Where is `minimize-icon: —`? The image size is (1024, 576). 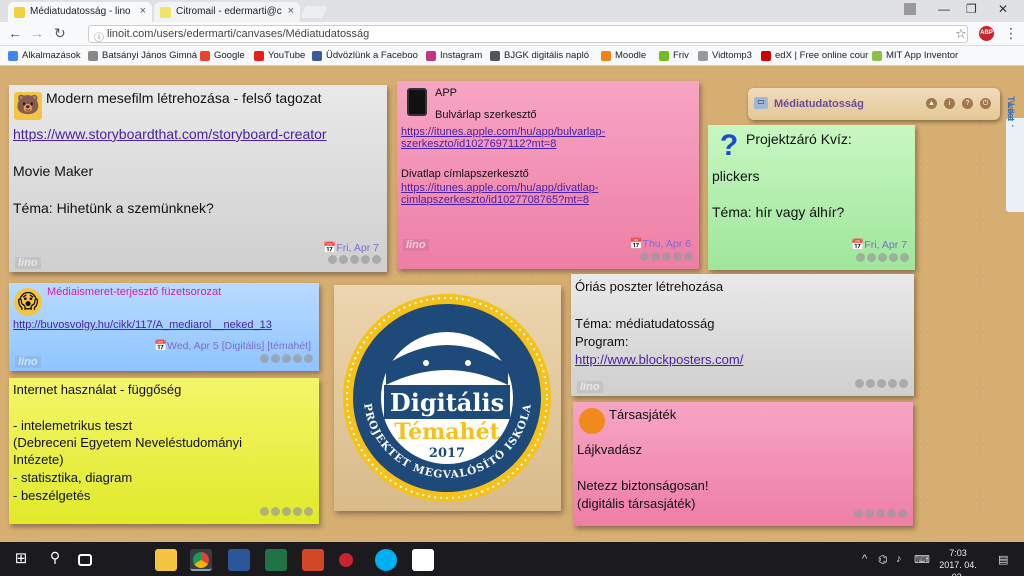
minimize-icon: — is located at coordinates (944, 9).